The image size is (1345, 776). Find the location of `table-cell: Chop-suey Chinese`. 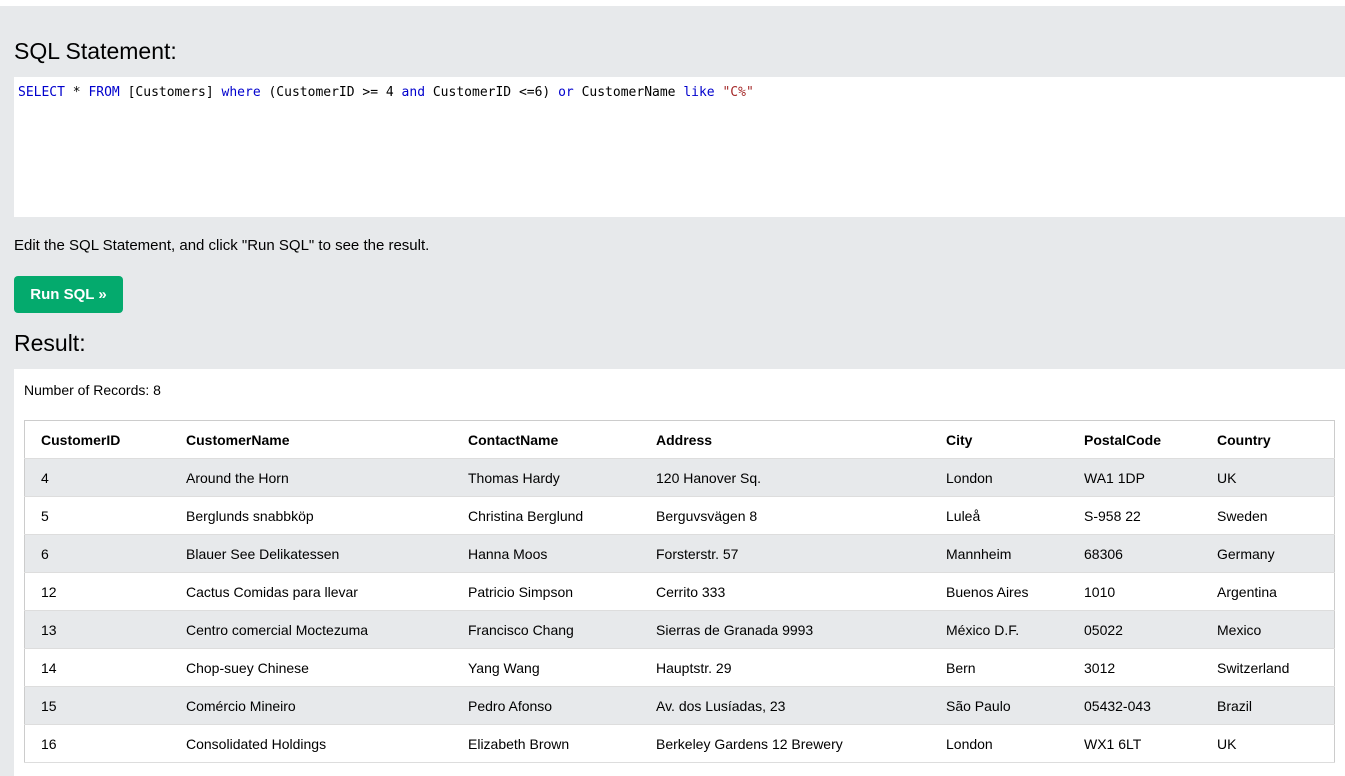

table-cell: Chop-suey Chinese is located at coordinates (311, 667).